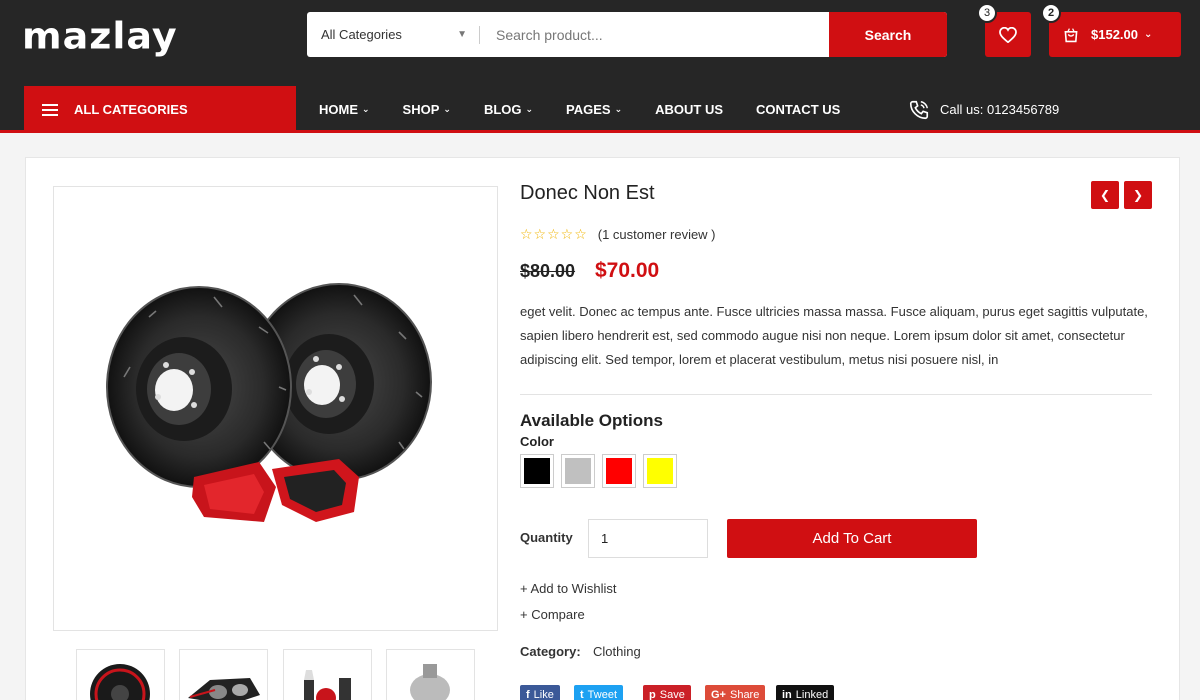  I want to click on cart-count-badge: 2, so click(1051, 13).